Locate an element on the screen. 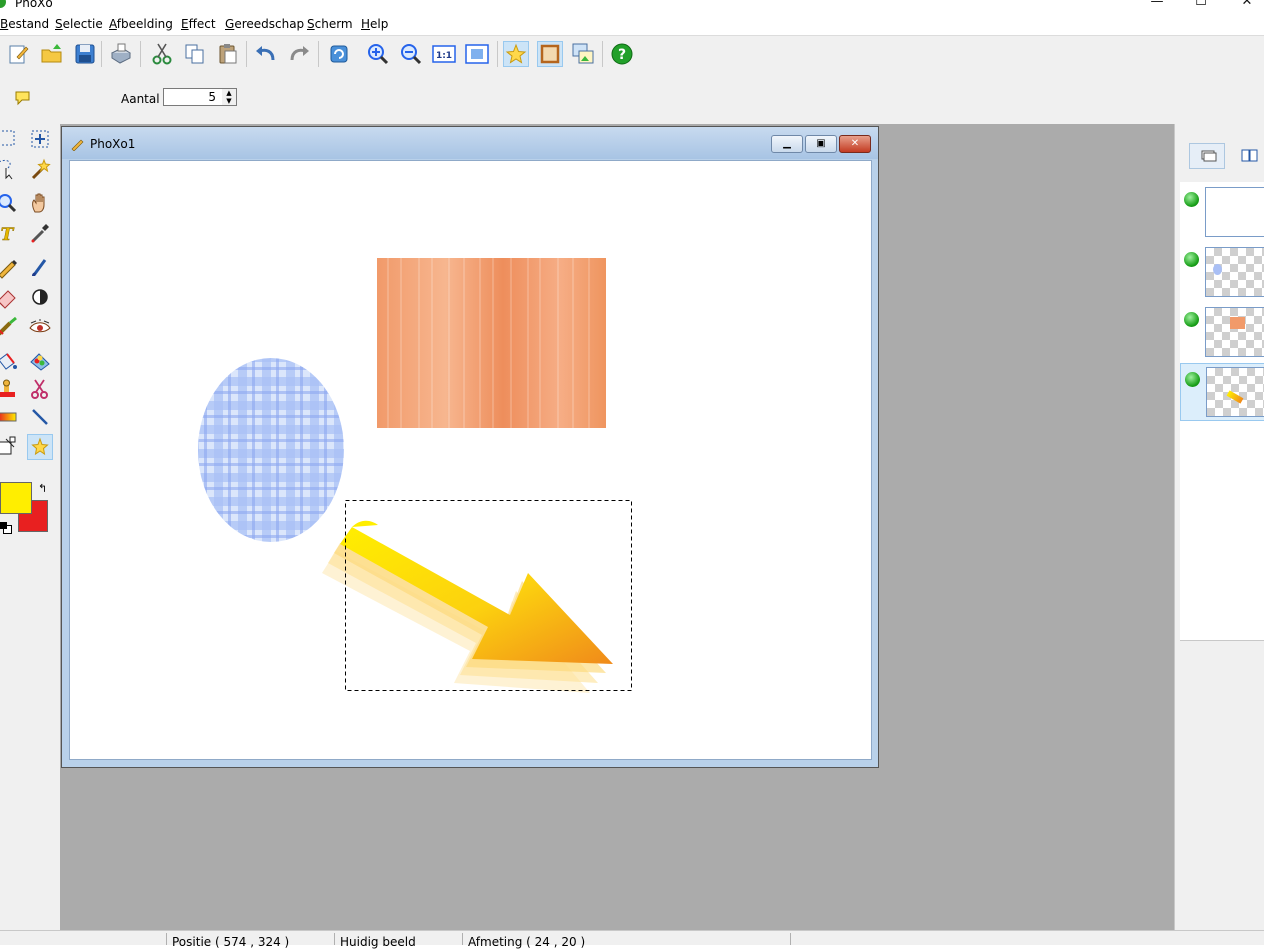 The width and height of the screenshot is (1264, 949). tool-line is located at coordinates (40, 417).